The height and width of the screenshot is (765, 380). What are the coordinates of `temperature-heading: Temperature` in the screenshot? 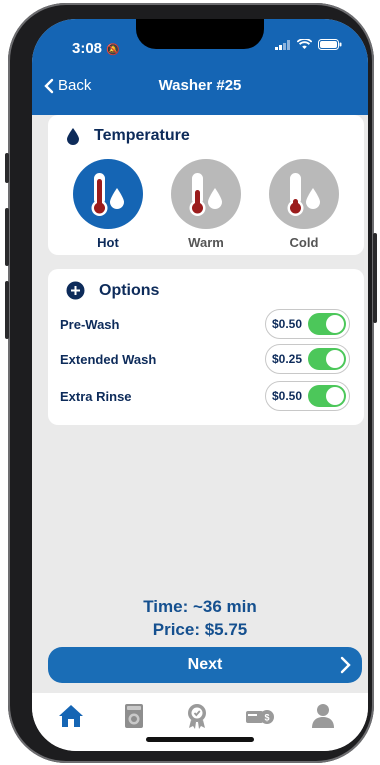 It's located at (128, 136).